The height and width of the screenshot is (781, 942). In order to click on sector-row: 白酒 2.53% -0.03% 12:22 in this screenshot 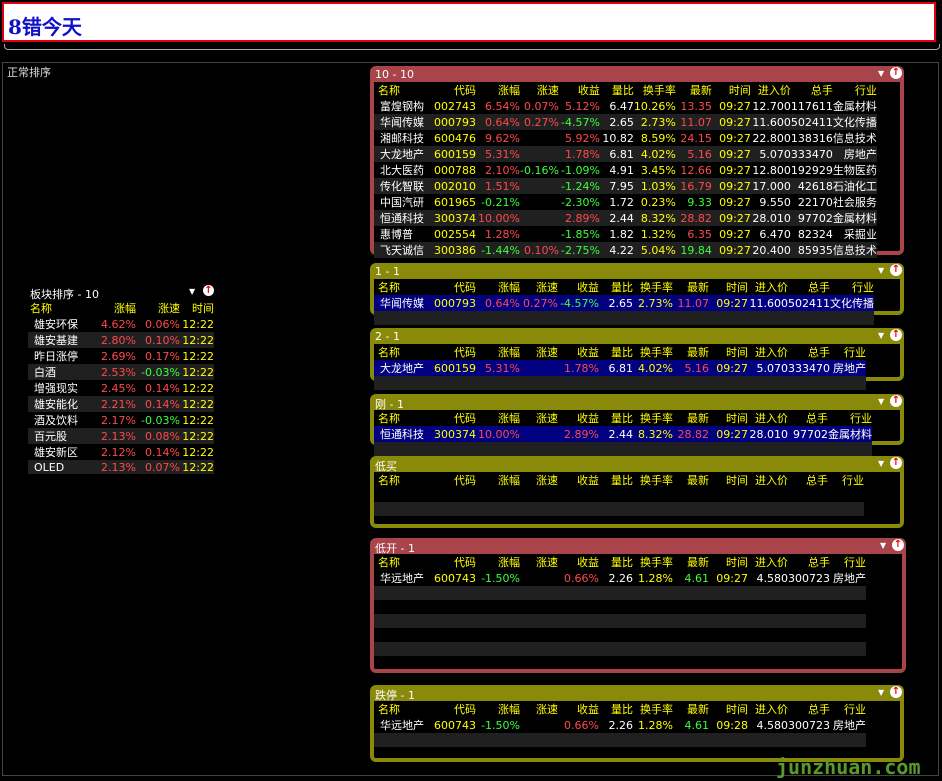, I will do `click(121, 372)`.